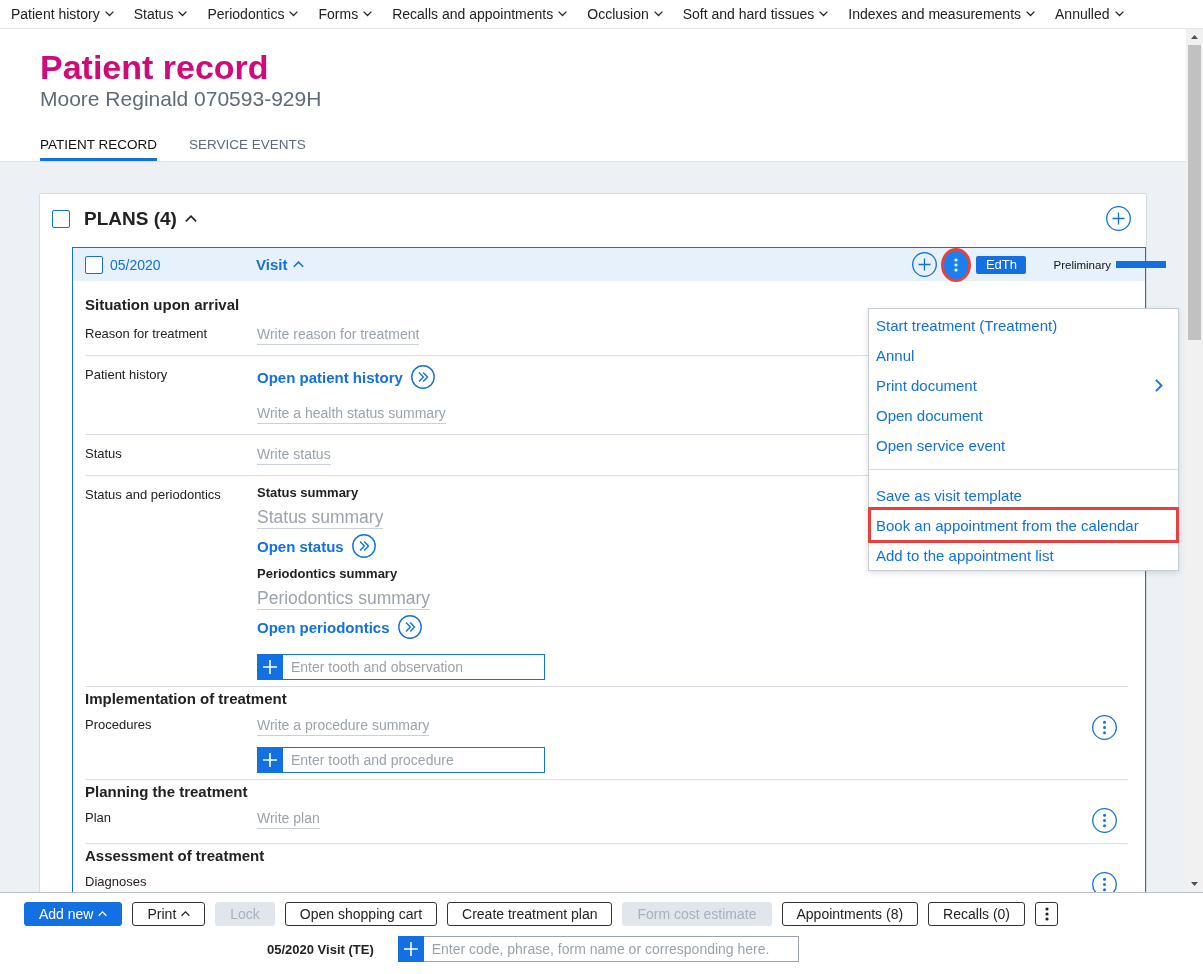 This screenshot has height=974, width=1203. What do you see at coordinates (755, 14) in the screenshot?
I see `menu-item: Soft and hard tissues` at bounding box center [755, 14].